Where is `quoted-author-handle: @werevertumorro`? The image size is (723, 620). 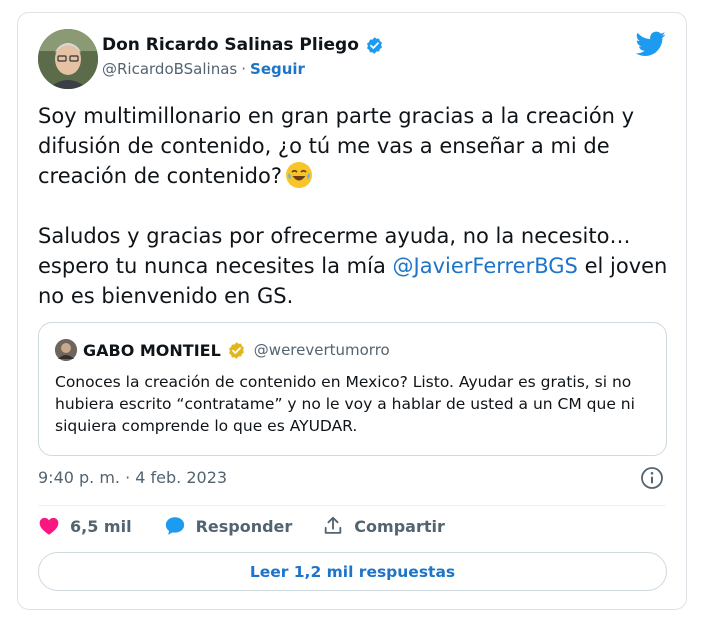
quoted-author-handle: @werevertumorro is located at coordinates (321, 350).